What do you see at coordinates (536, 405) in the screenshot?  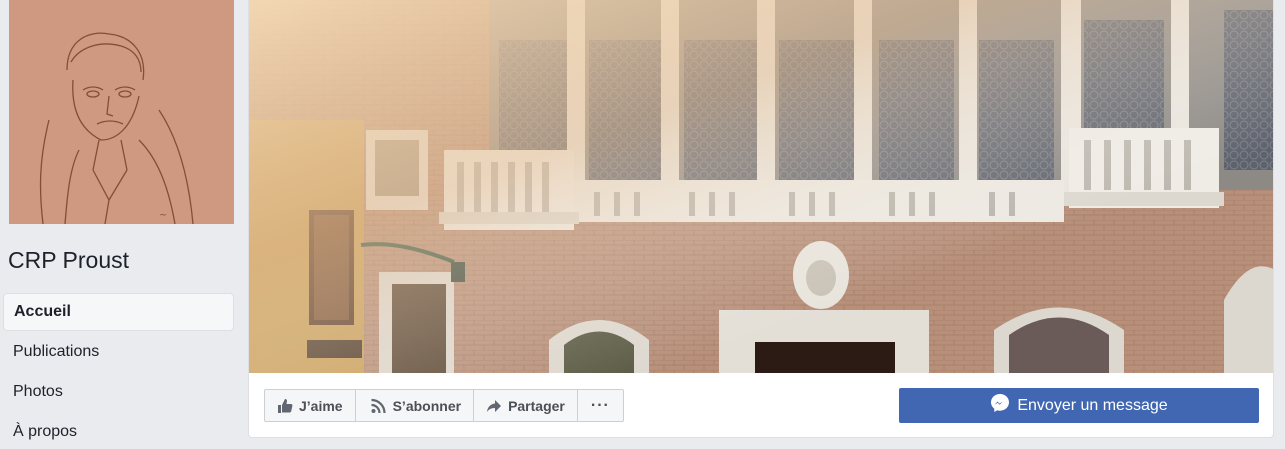 I see `share-label: Partager` at bounding box center [536, 405].